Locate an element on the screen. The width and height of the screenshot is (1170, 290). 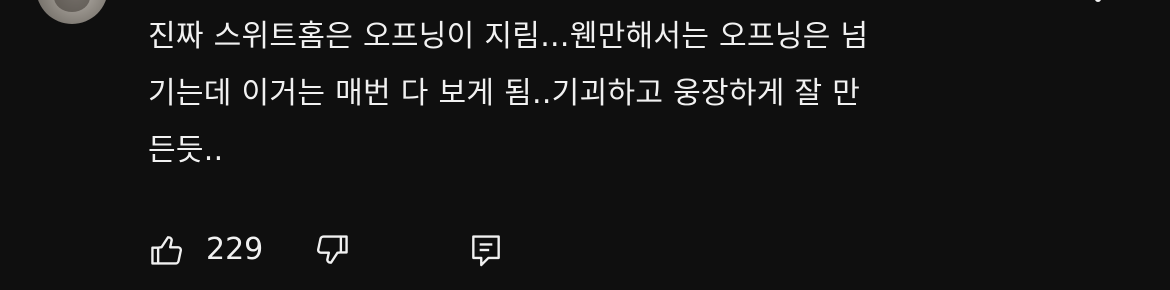
thumbs-down-icon is located at coordinates (332, 250).